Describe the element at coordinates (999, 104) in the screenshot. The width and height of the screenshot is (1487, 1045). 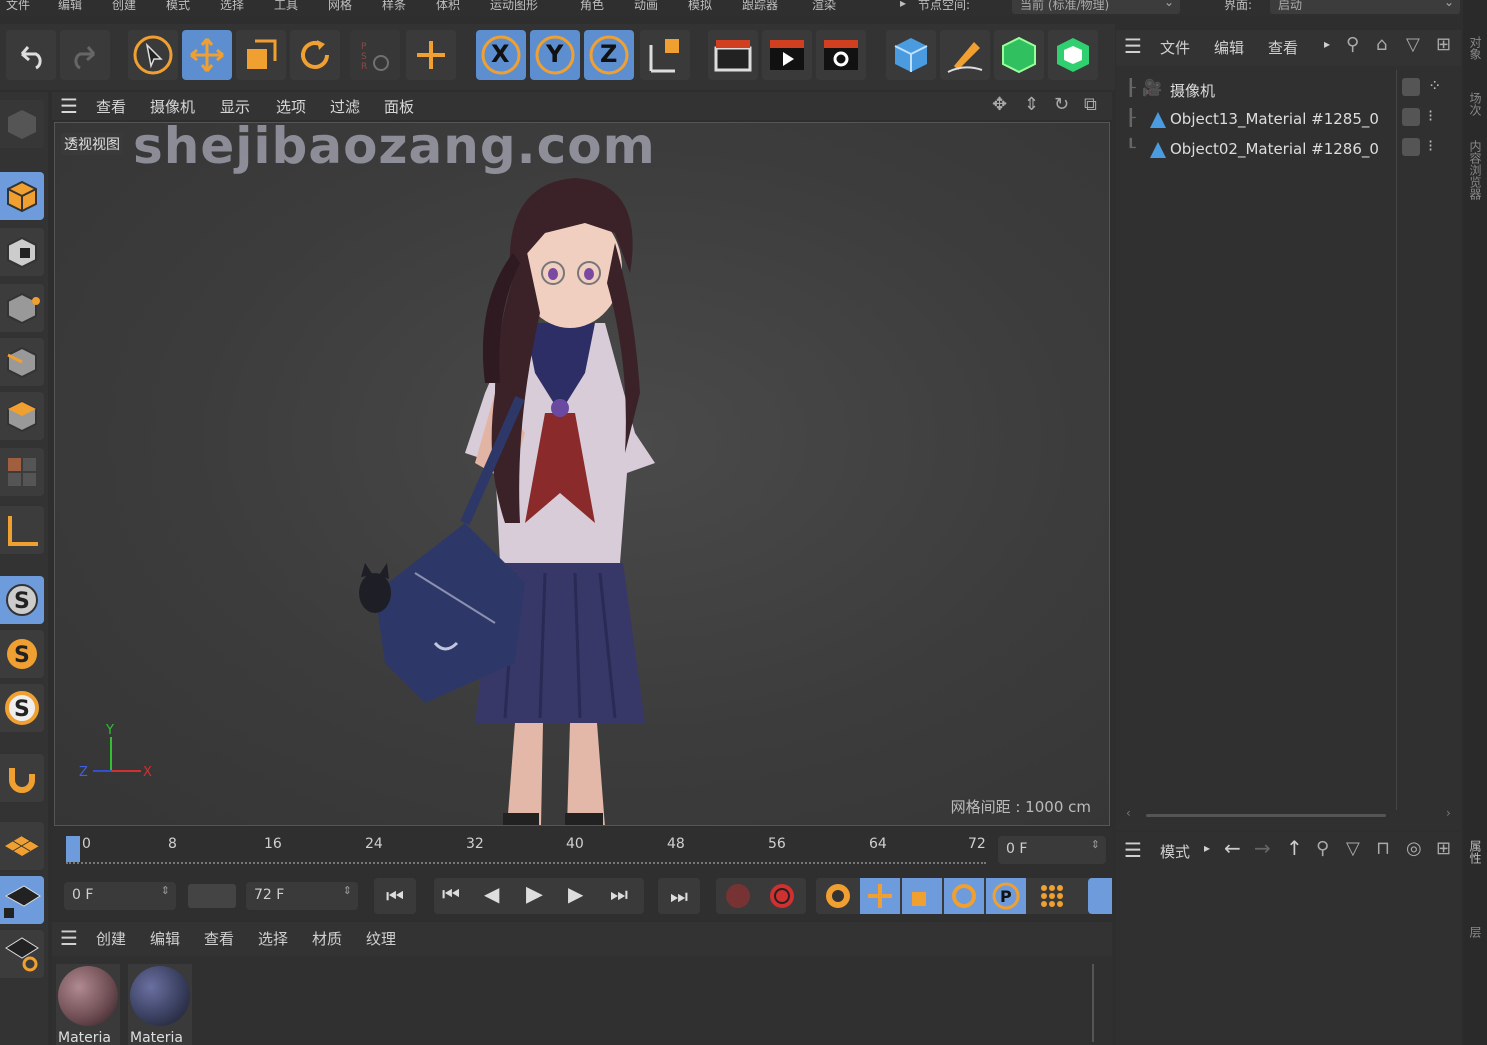
I see `pan-view-icon: ✥` at that location.